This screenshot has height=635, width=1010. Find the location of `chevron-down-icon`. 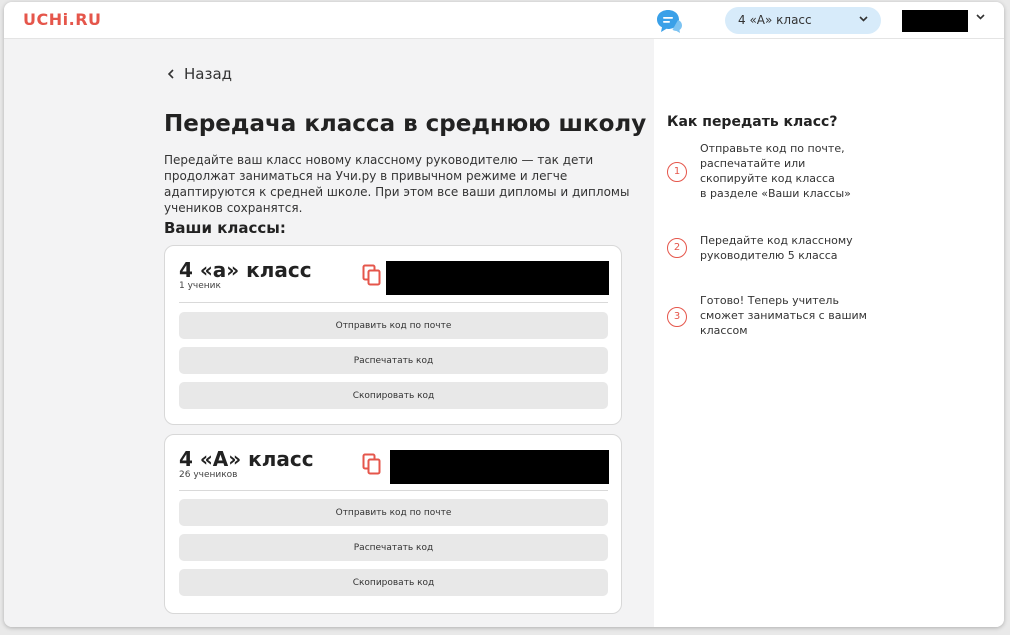

chevron-down-icon is located at coordinates (863, 19).